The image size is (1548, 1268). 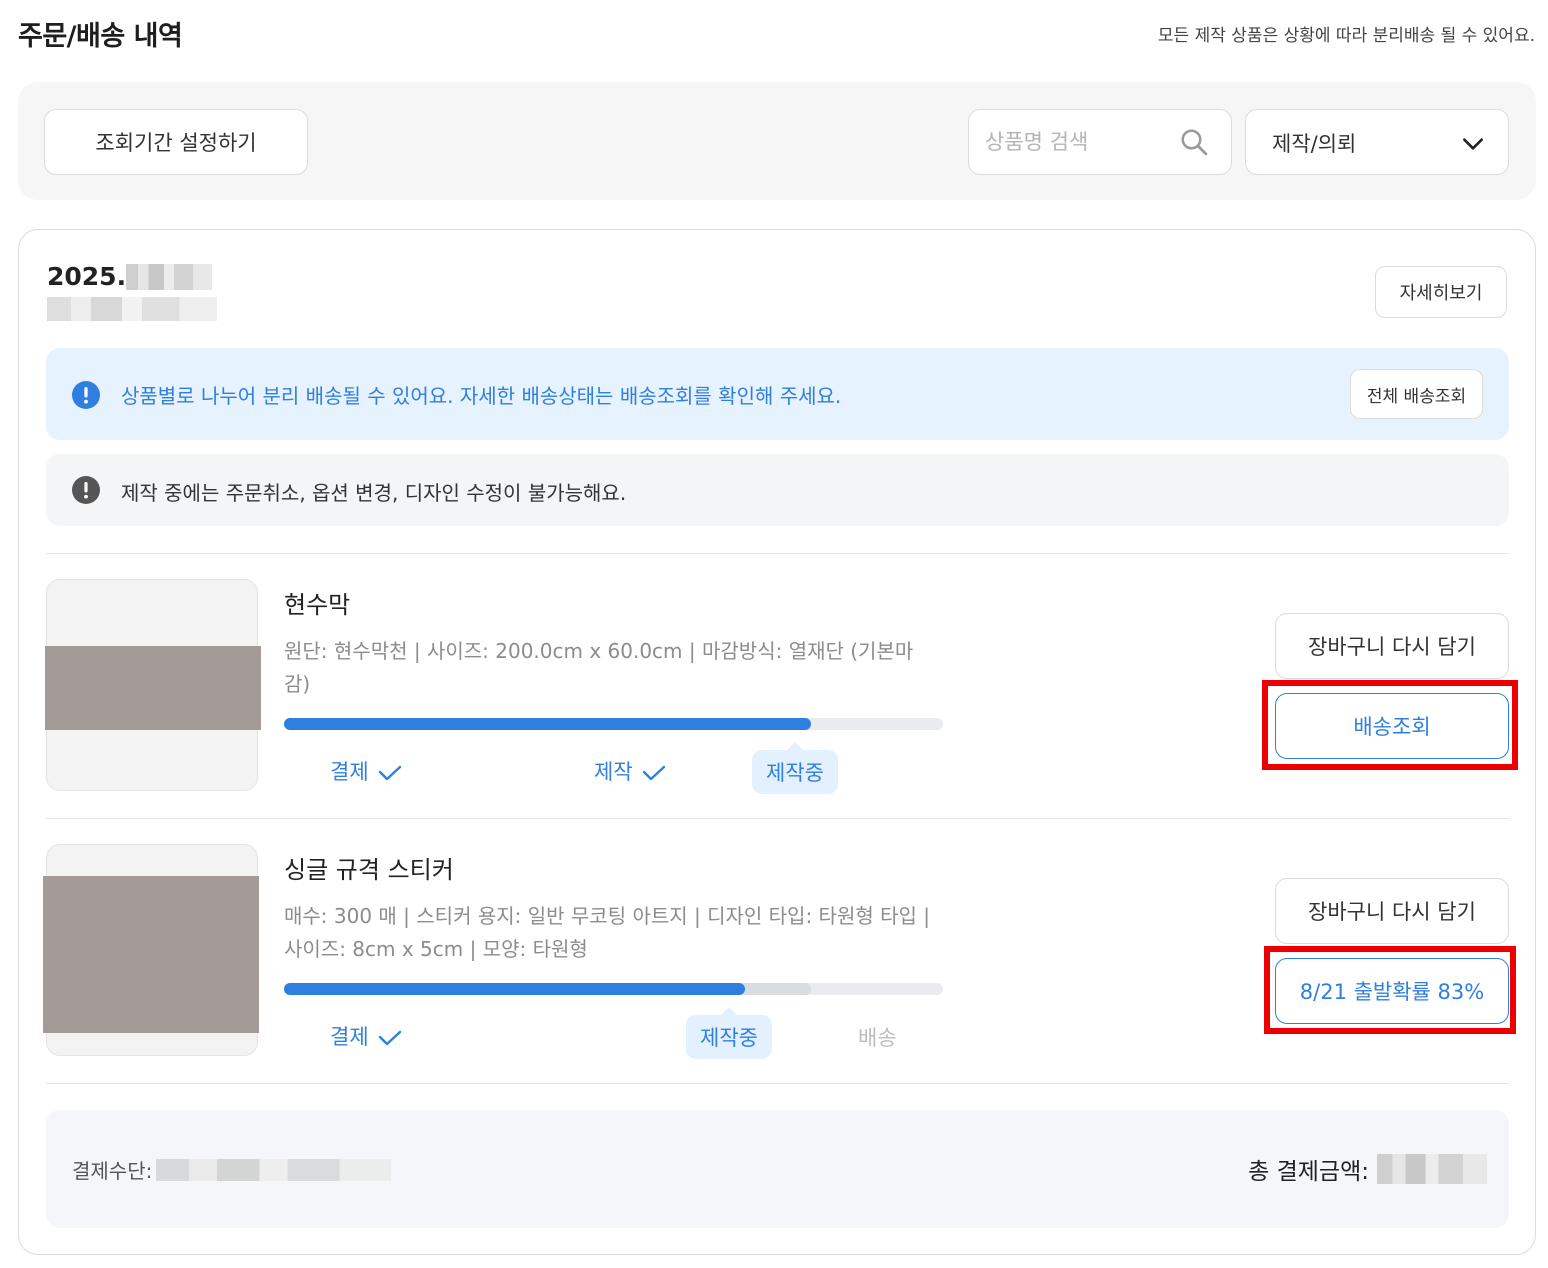 I want to click on track-all-button: 전체 배송조회, so click(x=1416, y=394).